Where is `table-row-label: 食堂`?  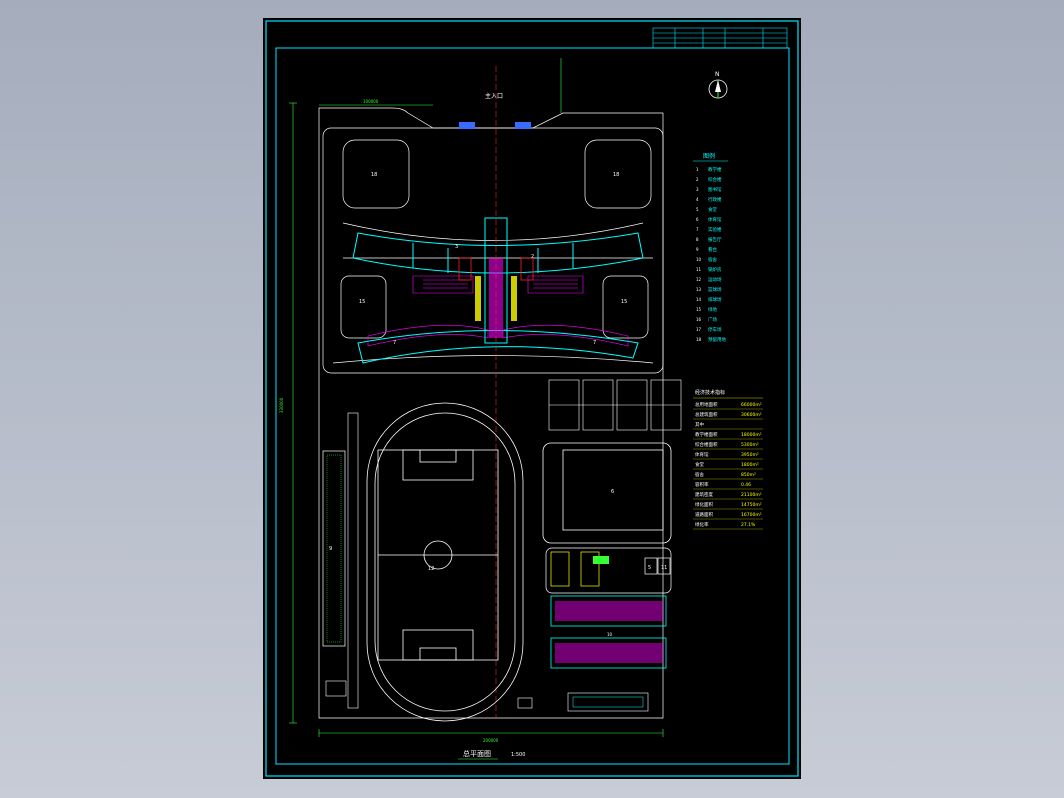 table-row-label: 食堂 is located at coordinates (699, 464).